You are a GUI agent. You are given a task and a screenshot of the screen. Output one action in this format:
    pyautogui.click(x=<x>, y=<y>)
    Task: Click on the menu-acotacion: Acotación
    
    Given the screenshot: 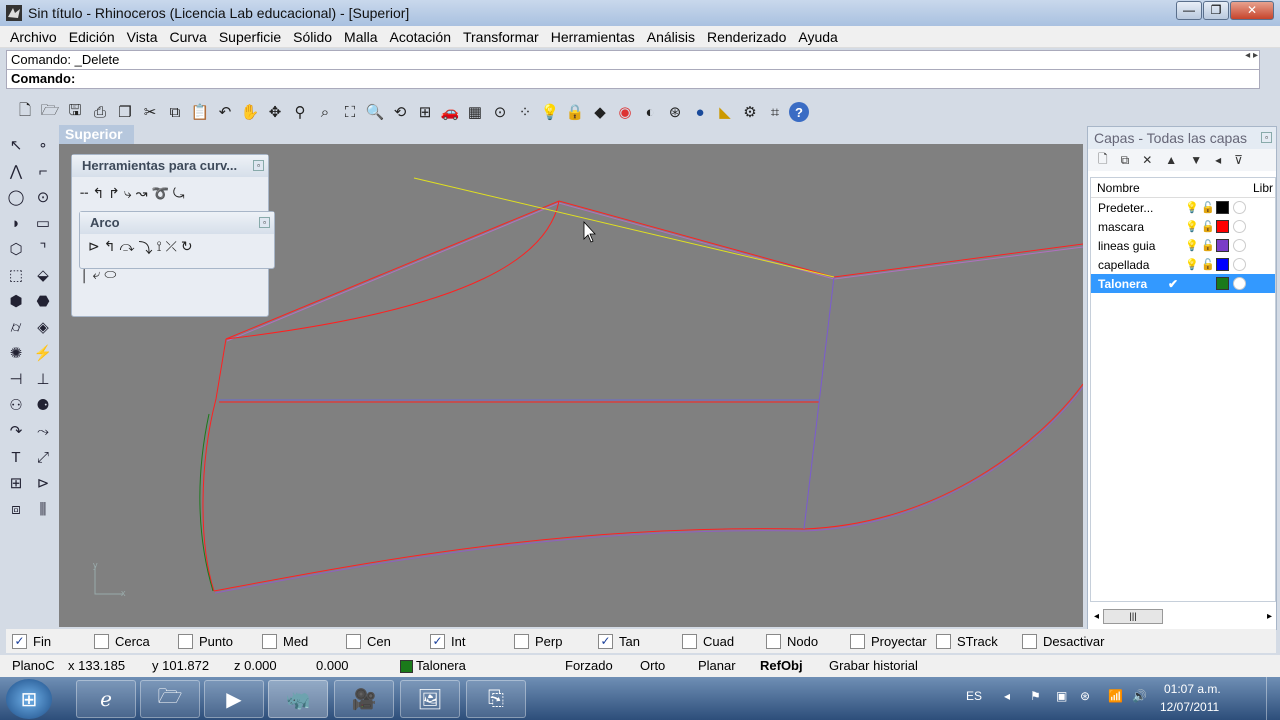 What is the action you would take?
    pyautogui.click(x=420, y=37)
    